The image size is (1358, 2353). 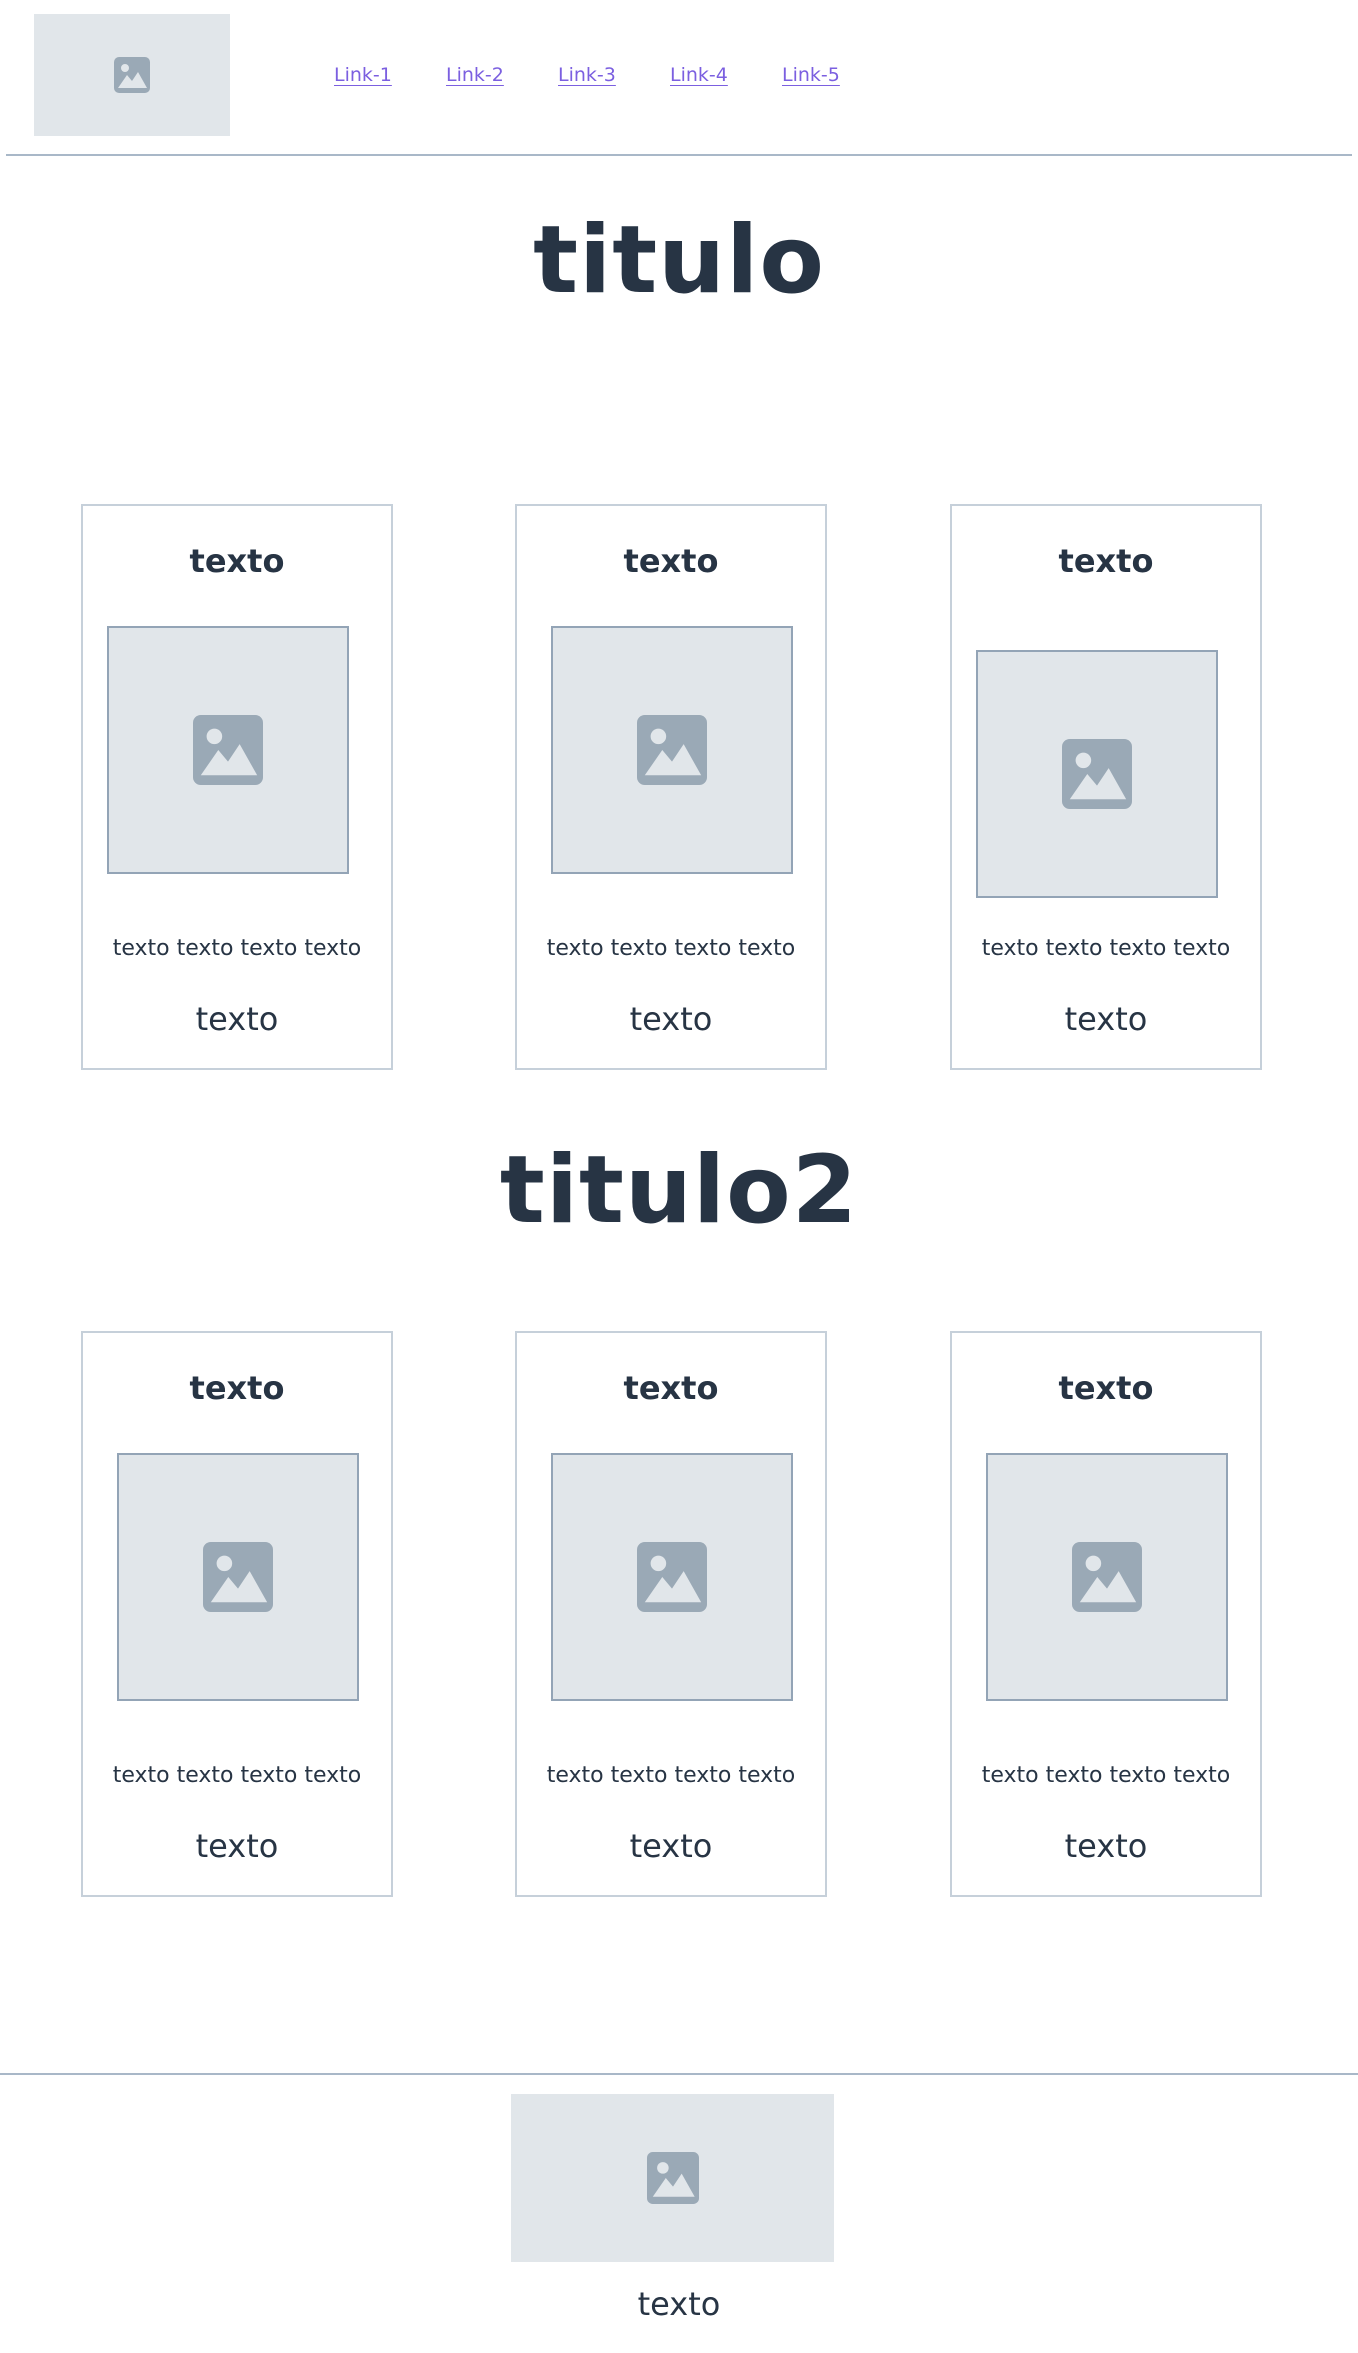 I want to click on nav-link-4: Link-4, so click(x=699, y=75).